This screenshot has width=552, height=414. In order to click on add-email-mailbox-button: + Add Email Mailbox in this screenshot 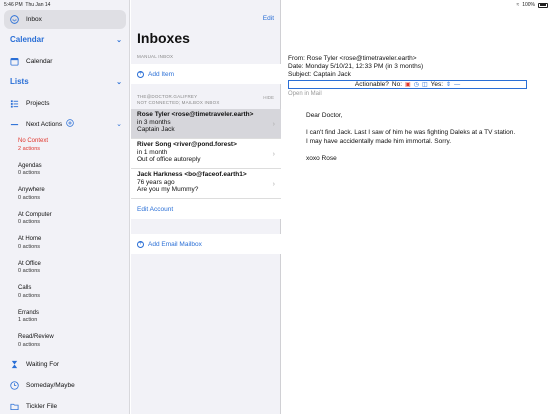, I will do `click(206, 244)`.